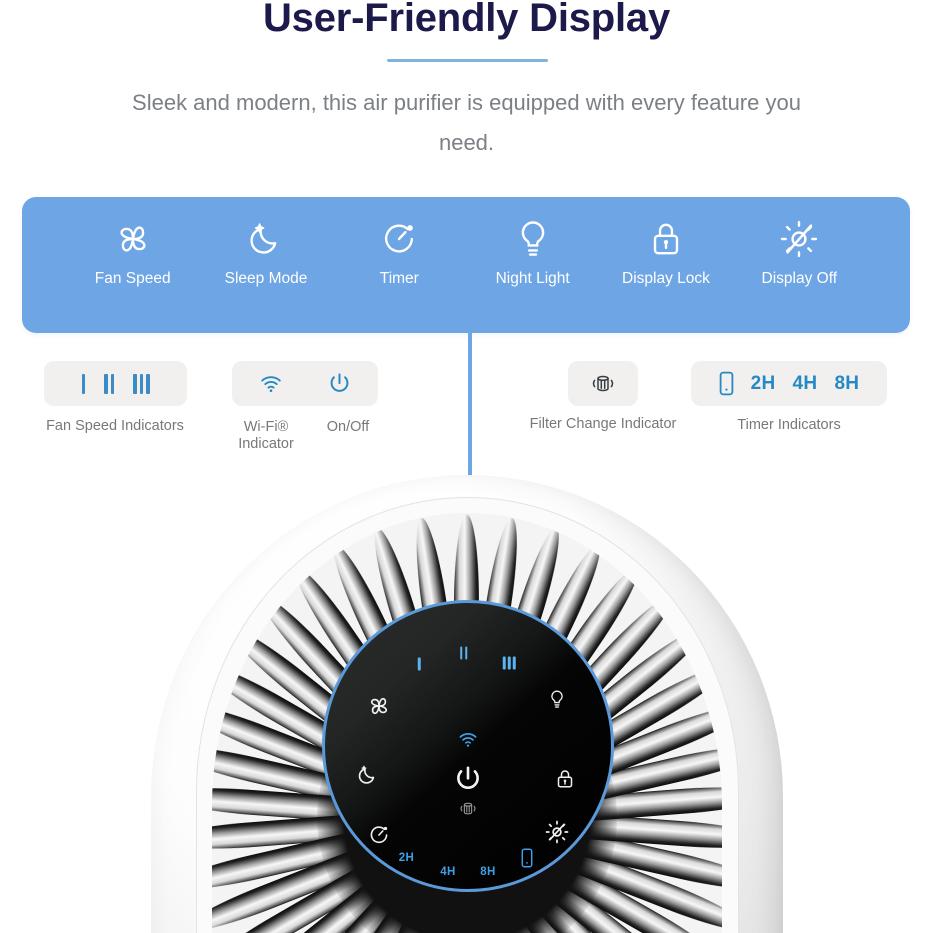  What do you see at coordinates (132, 278) in the screenshot?
I see `feature-label: Fan Speed` at bounding box center [132, 278].